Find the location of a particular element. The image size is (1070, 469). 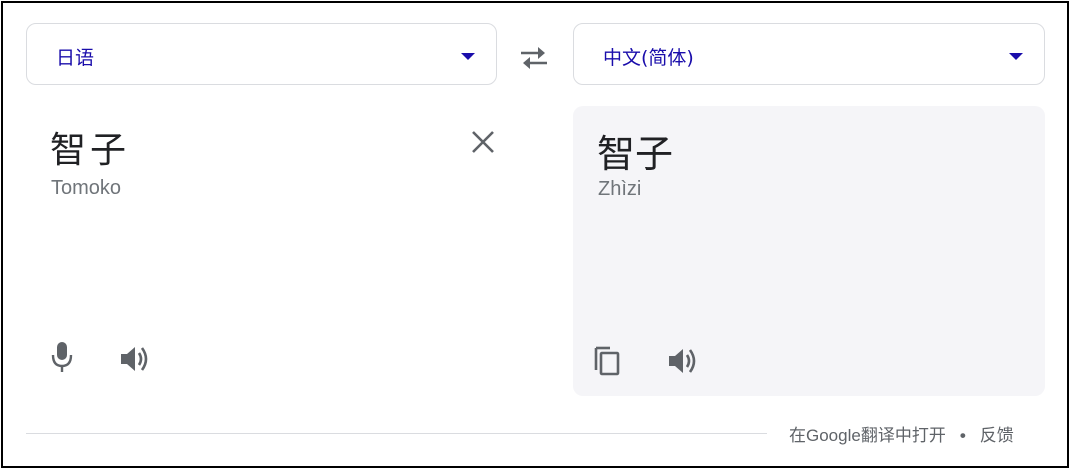

translated-transliteration: Zhìzi is located at coordinates (620, 189).